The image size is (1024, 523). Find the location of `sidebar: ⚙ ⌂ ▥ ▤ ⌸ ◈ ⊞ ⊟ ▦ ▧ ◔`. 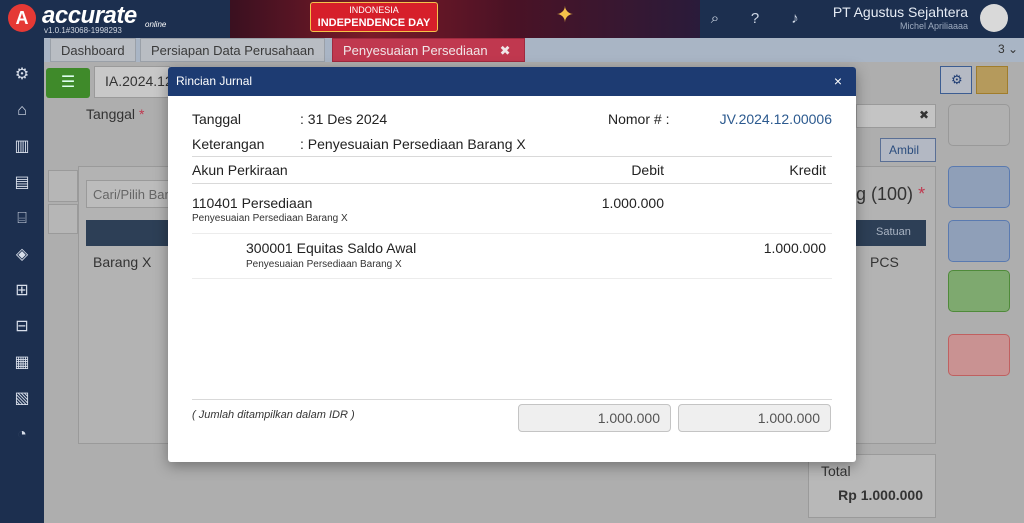

sidebar: ⚙ ⌂ ▥ ▤ ⌸ ◈ ⊞ ⊟ ▦ ▧ ◔ is located at coordinates (22, 280).